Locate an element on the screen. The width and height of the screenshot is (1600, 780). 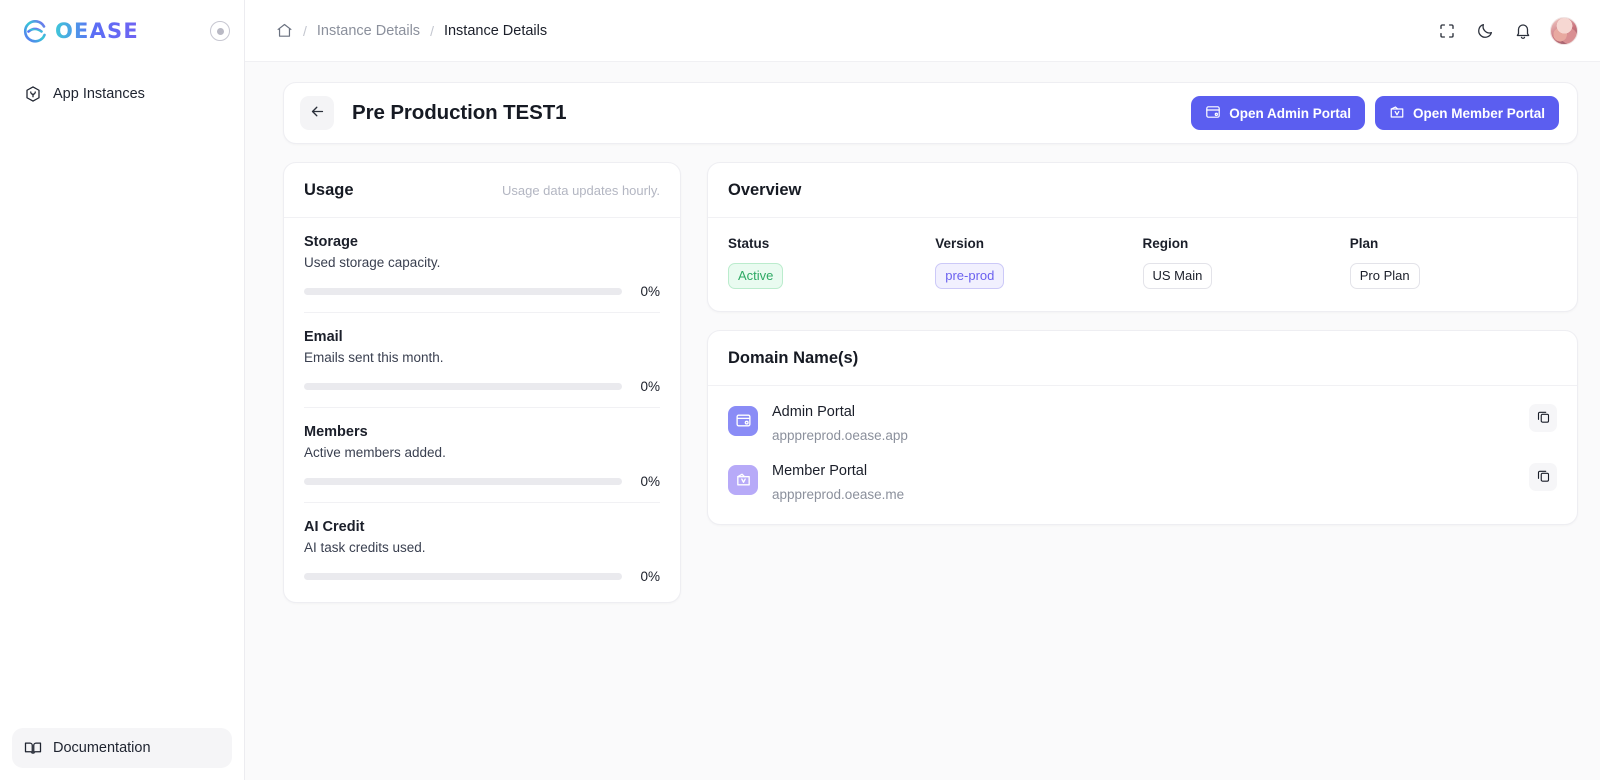
usage-row: Members Active members added. 0% is located at coordinates (482, 455).